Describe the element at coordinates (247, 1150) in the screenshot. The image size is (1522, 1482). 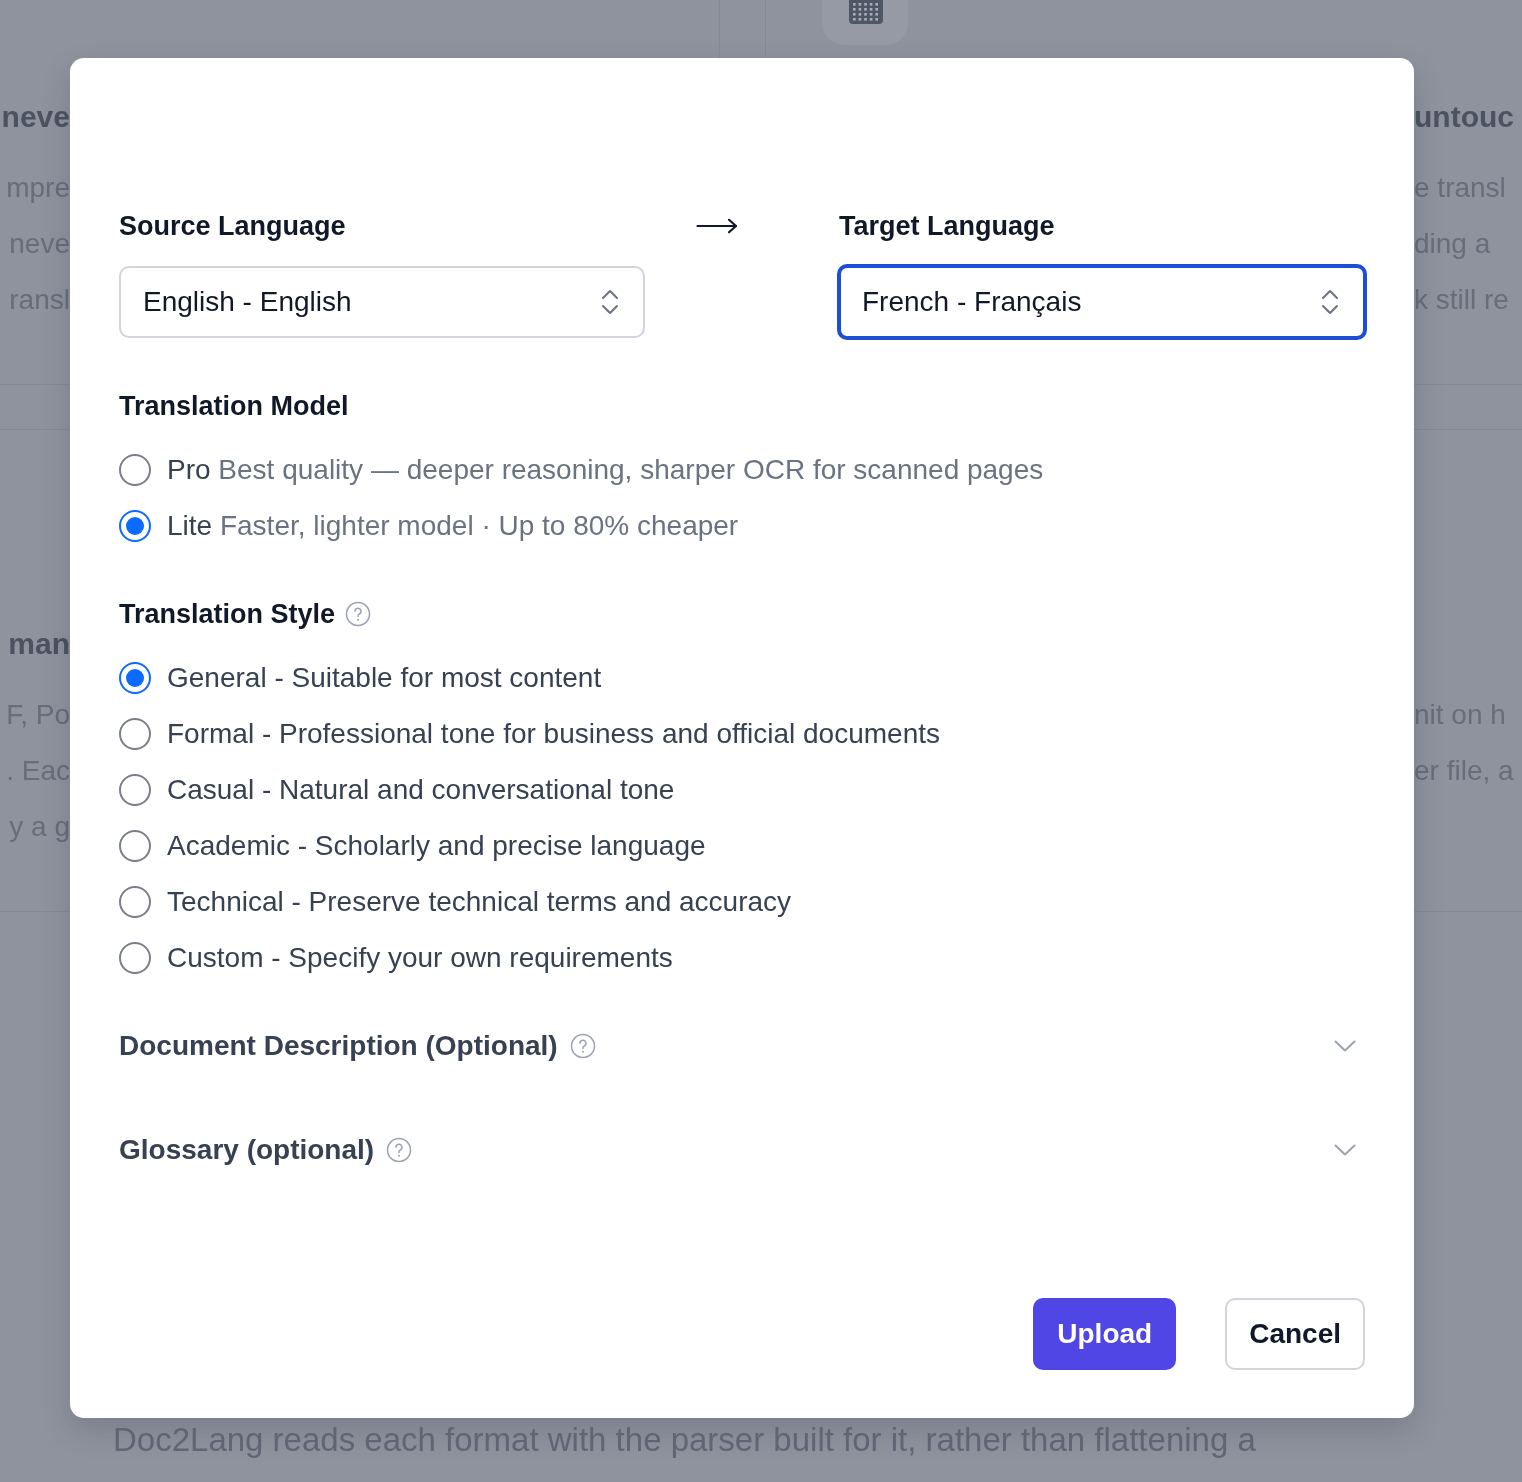
I see `section-title: Glossary (optional)` at that location.